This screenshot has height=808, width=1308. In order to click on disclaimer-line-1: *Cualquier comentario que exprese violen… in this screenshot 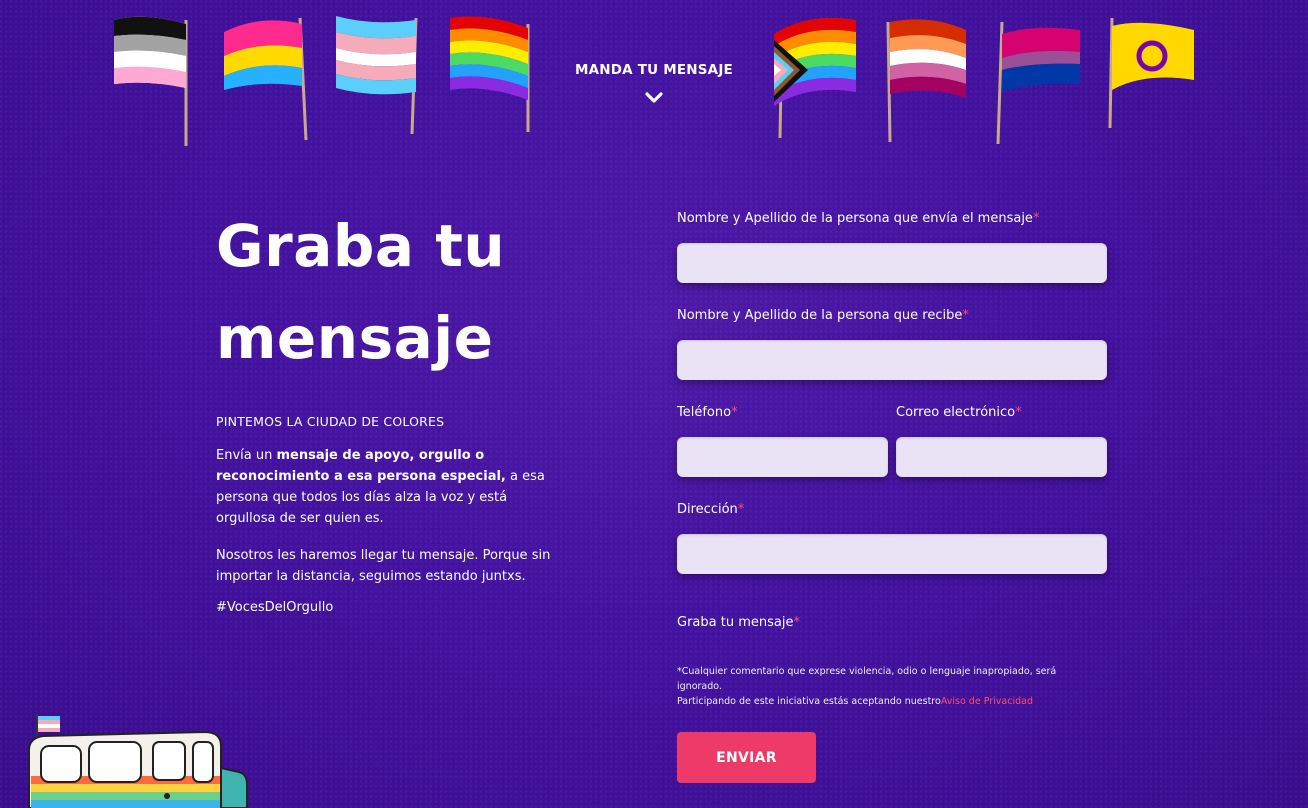, I will do `click(867, 679)`.